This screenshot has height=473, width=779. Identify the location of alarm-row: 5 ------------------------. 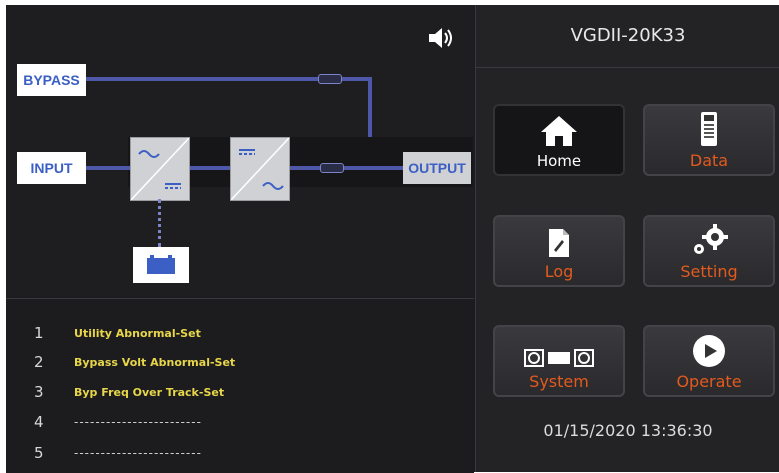
(118, 453).